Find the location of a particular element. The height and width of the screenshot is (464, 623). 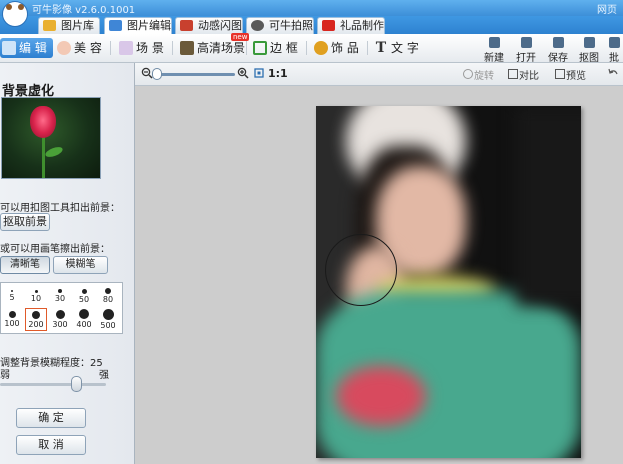

brush-size-option: 400 is located at coordinates (84, 319).